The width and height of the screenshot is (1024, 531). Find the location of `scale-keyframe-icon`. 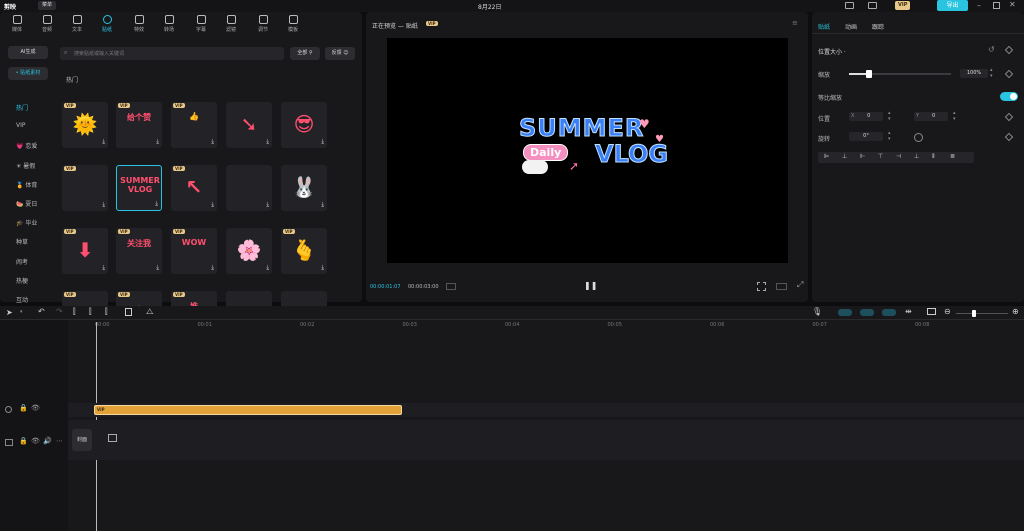

scale-keyframe-icon is located at coordinates (1009, 74).